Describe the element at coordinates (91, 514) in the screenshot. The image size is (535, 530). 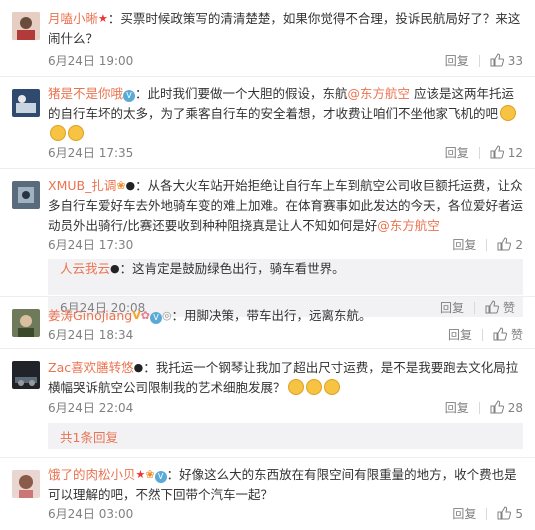
I see `comment-time: 6月24日 03:00` at that location.